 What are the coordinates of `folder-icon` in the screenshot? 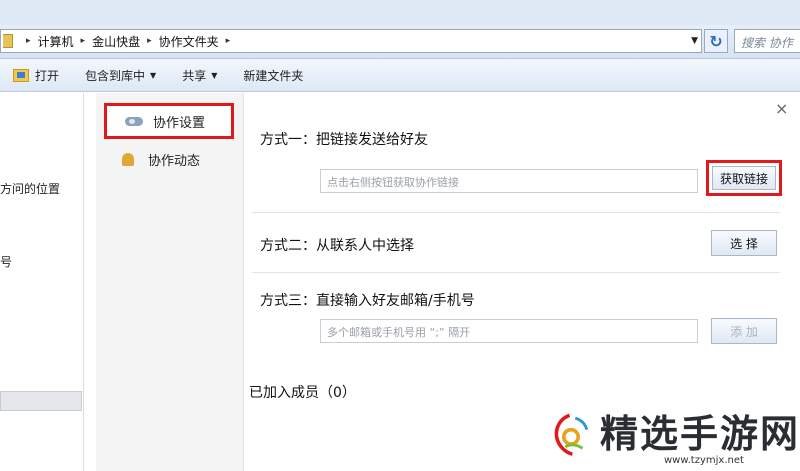 It's located at (8, 41).